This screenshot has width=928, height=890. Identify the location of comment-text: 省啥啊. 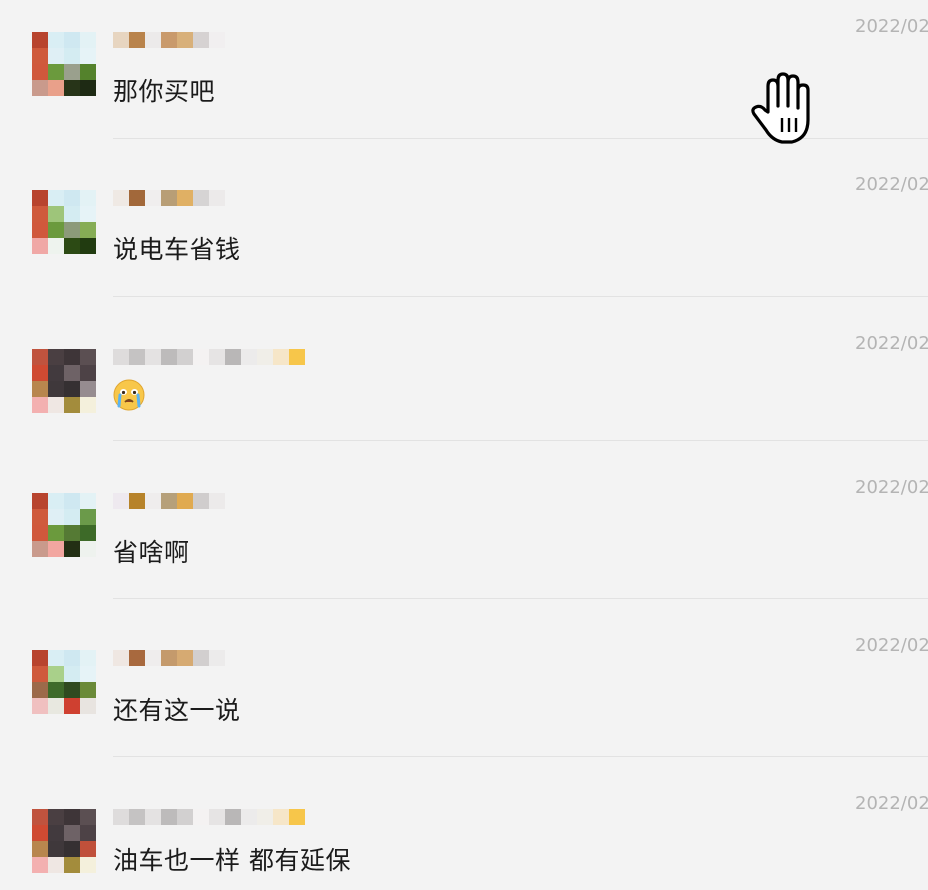
(151, 552).